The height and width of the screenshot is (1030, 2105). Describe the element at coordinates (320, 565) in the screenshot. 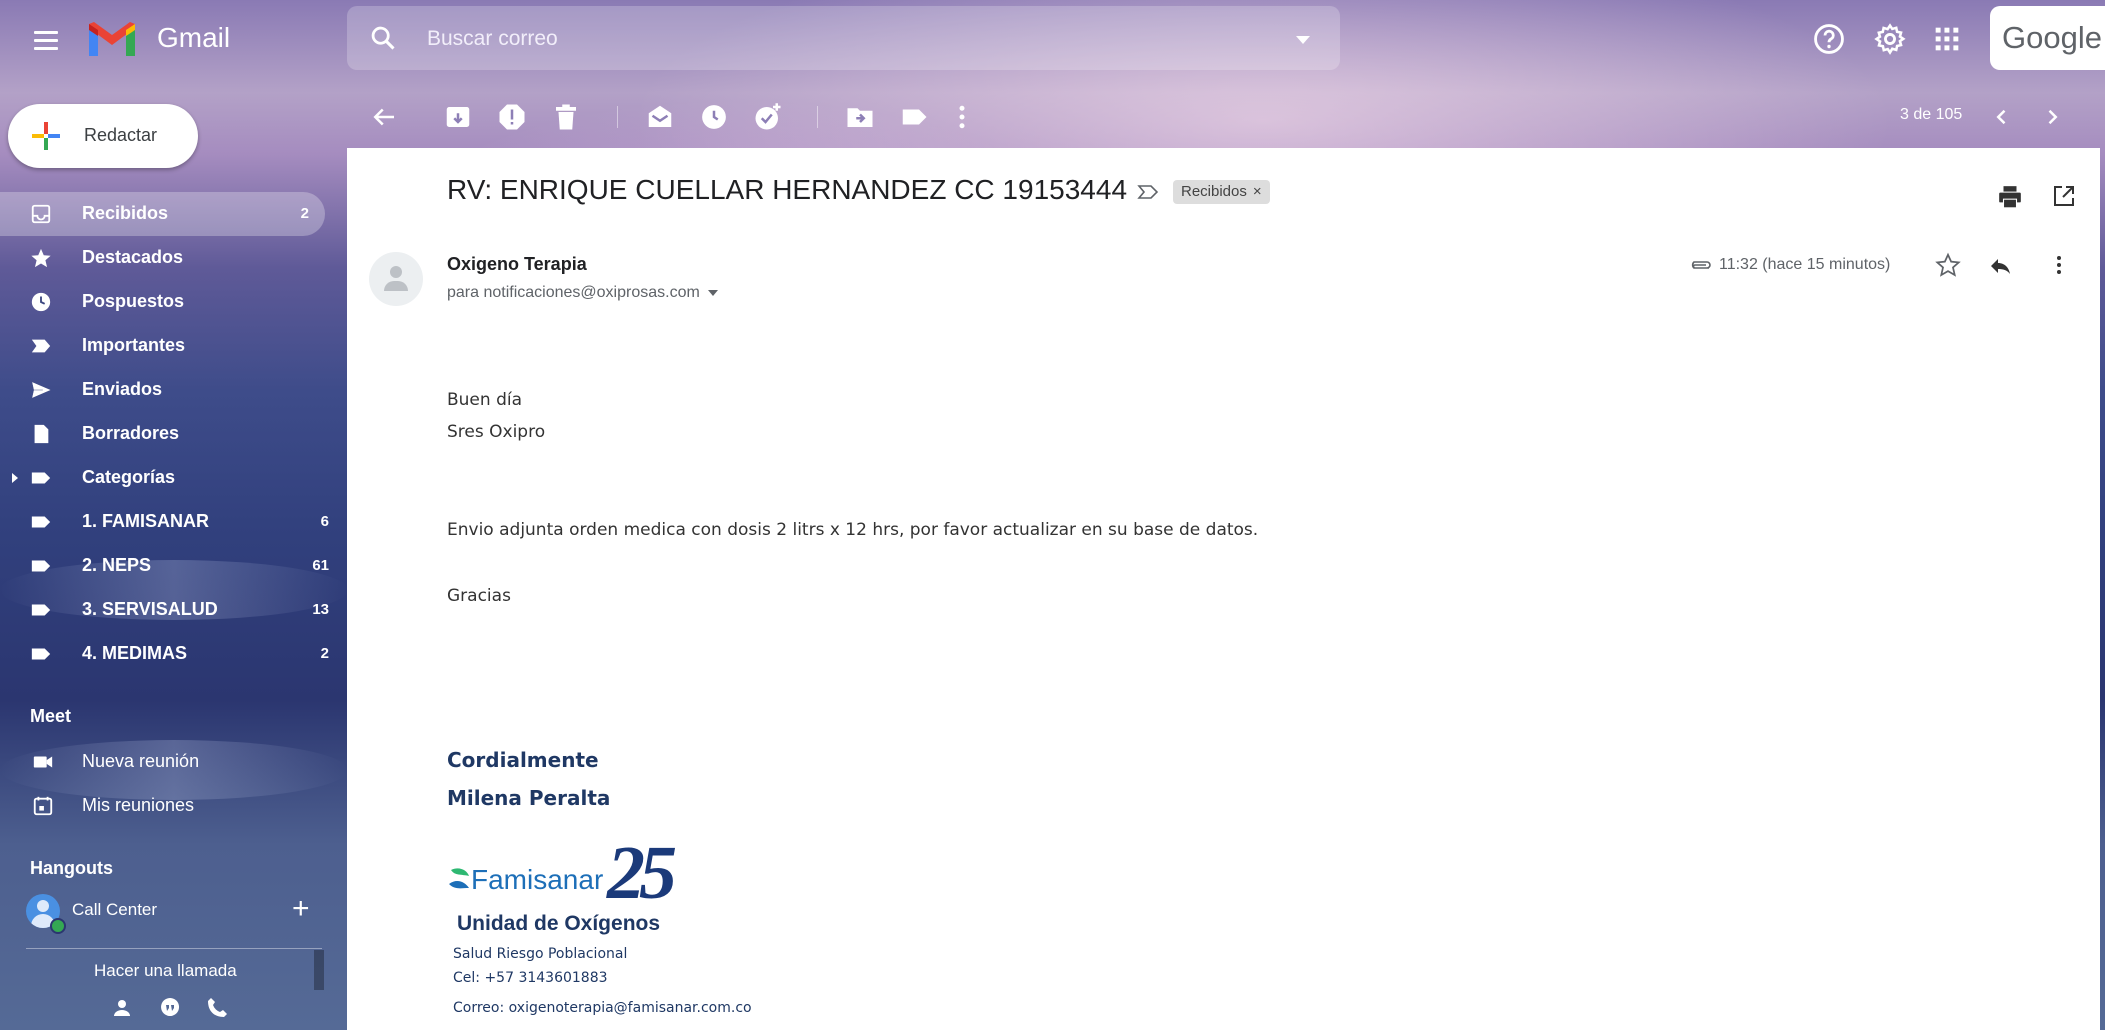

I see `unread-count: 61` at that location.